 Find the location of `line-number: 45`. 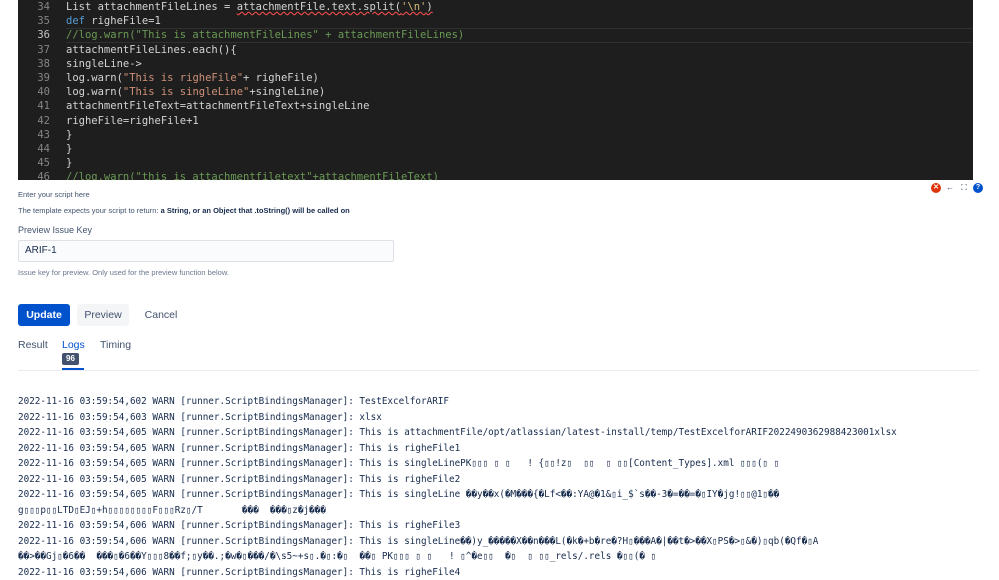

line-number: 45 is located at coordinates (34, 163).